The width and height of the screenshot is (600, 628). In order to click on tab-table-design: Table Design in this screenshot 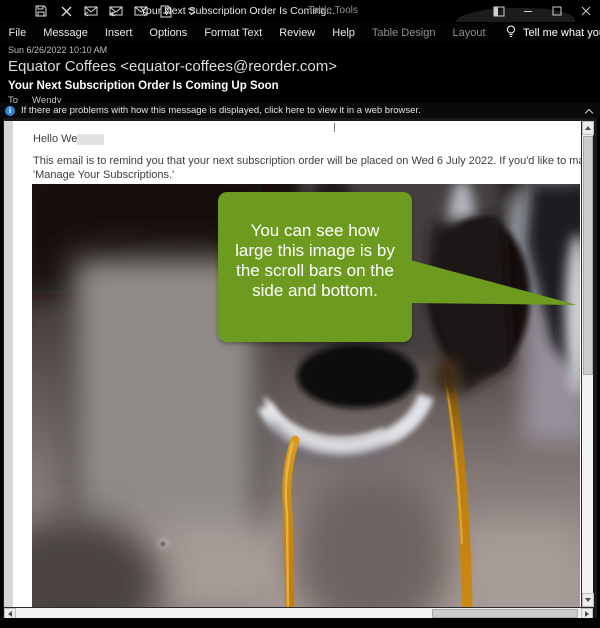, I will do `click(403, 33)`.